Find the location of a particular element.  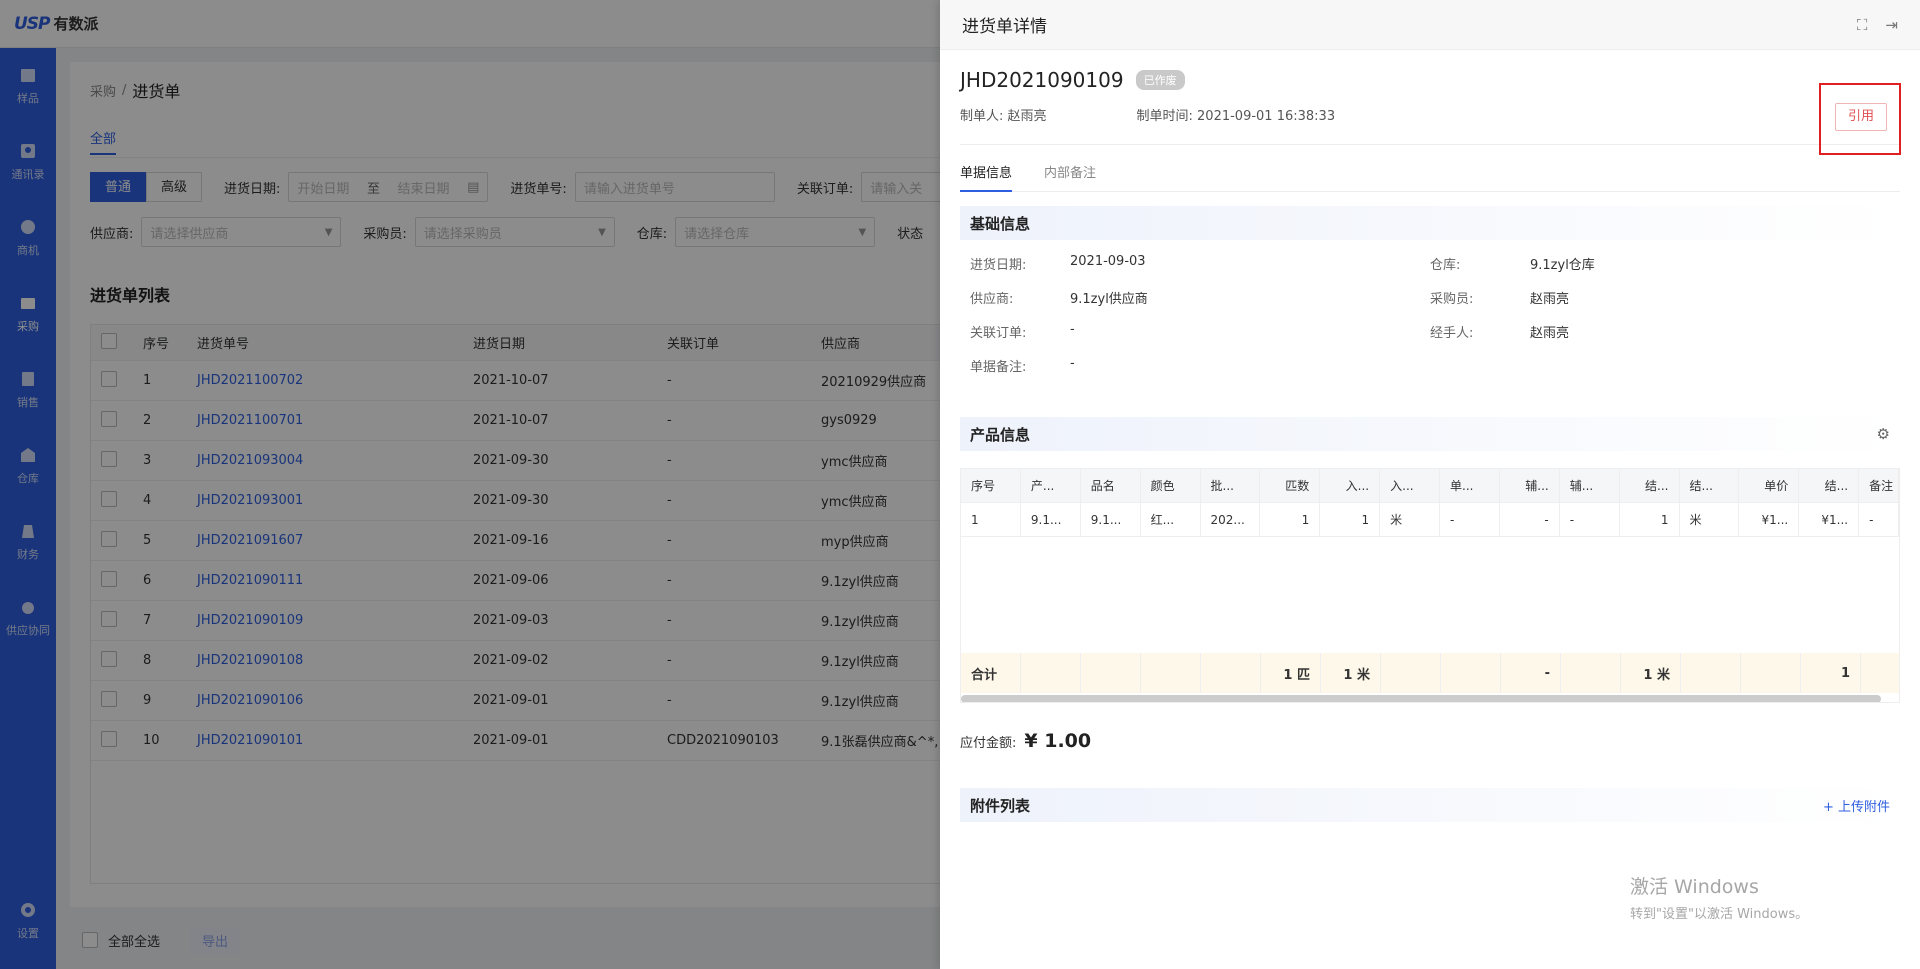

drawer-header: 进货单详情 ⛶ ⇥ is located at coordinates (1430, 25).